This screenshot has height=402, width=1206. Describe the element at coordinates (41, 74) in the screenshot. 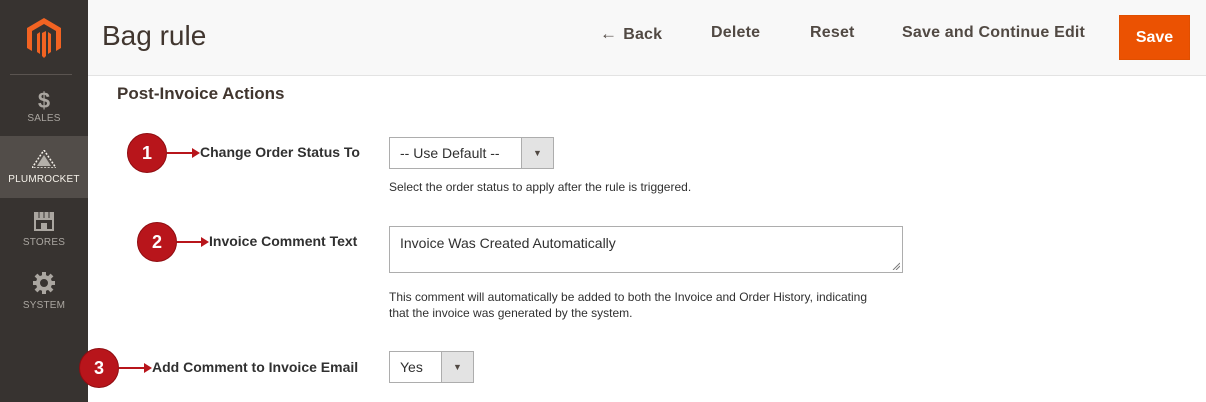

I see `logo-divider` at that location.